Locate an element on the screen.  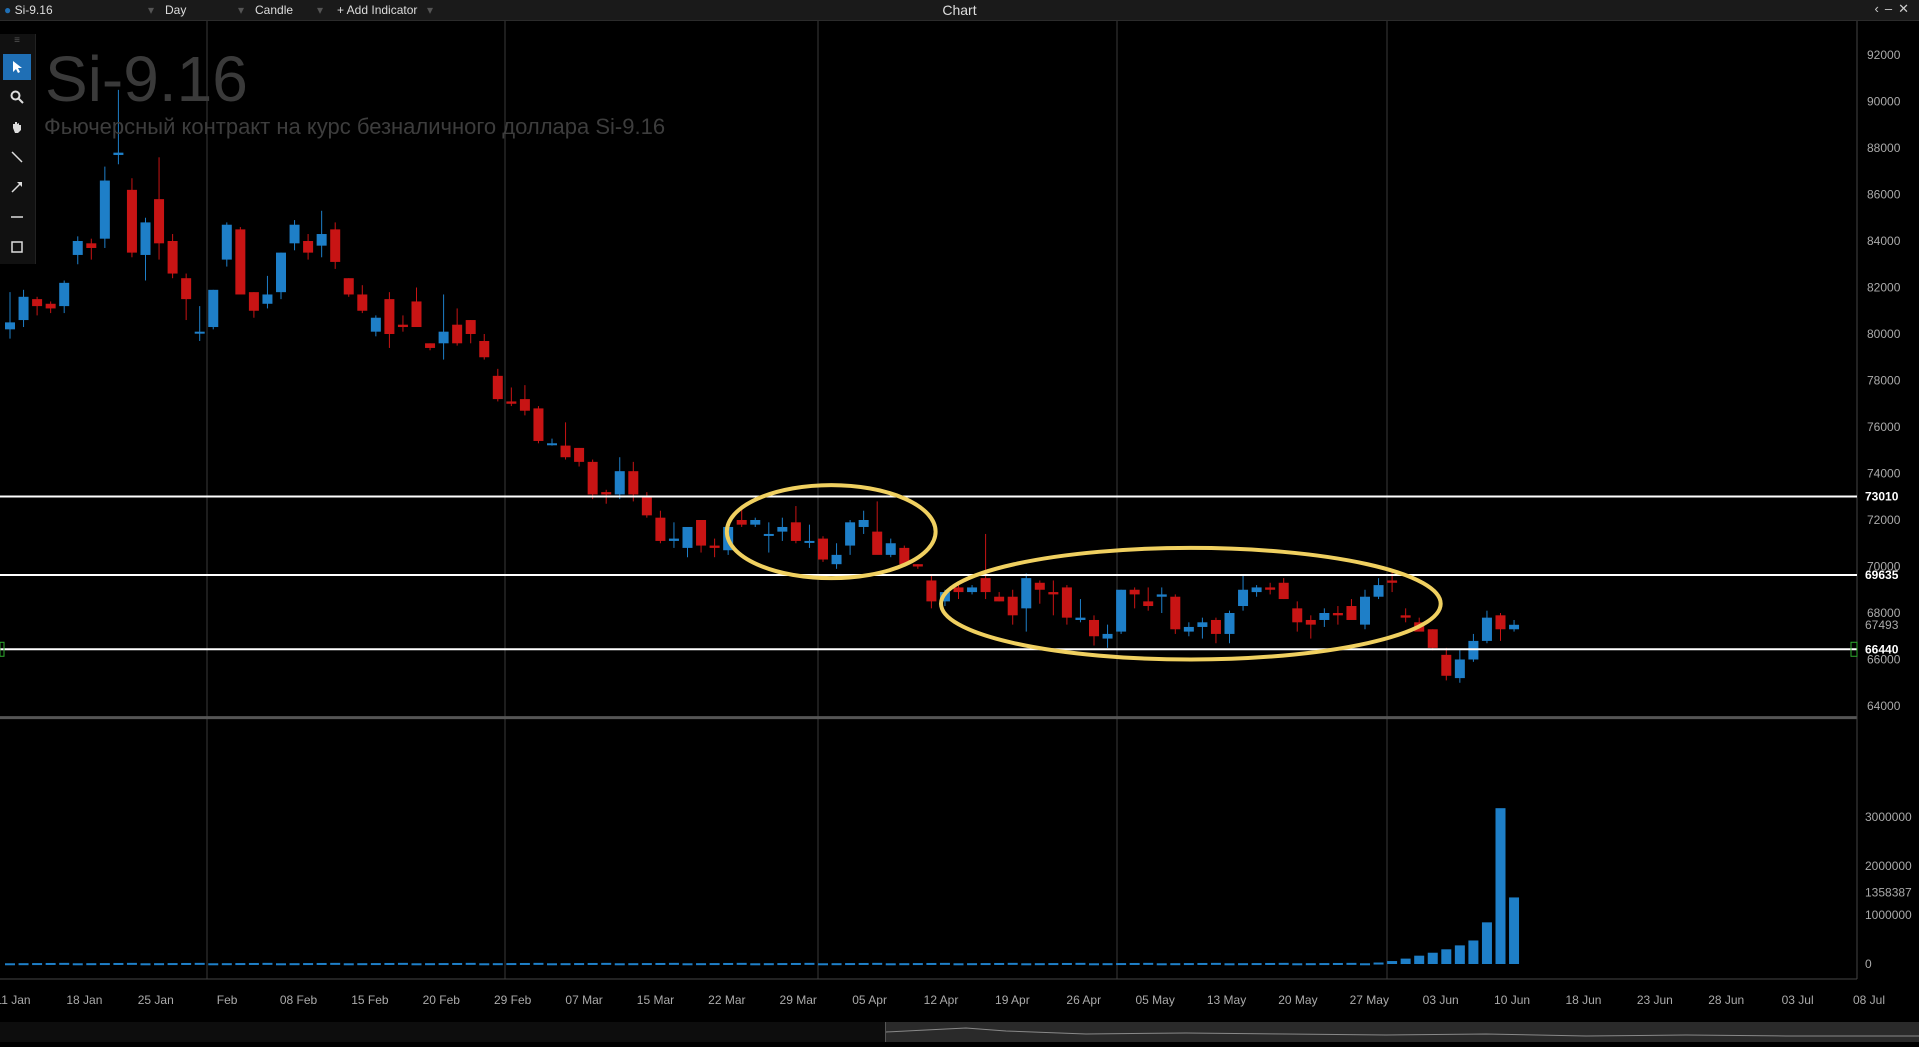
time-tick-label: 05 Apr is located at coordinates (869, 1000).